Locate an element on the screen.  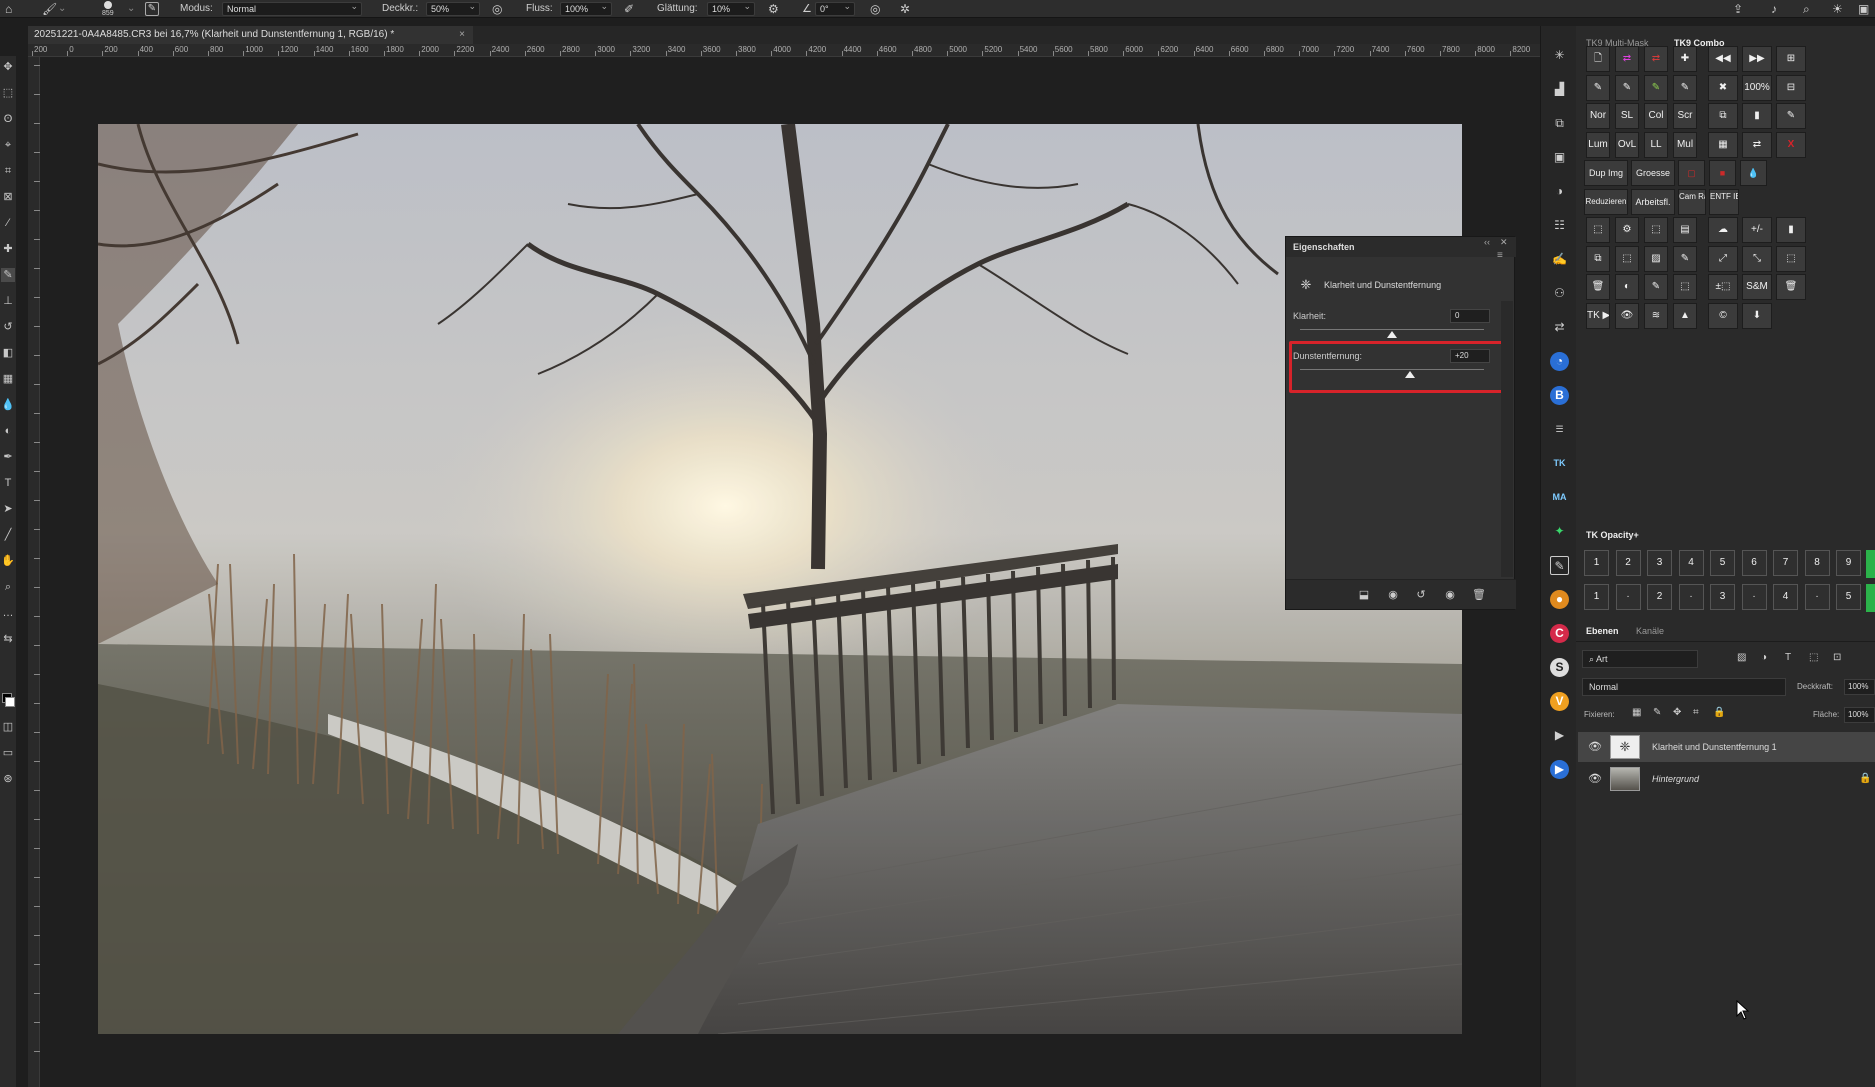
tk9-stack-icon: ☰ is located at coordinates (1559, 429).